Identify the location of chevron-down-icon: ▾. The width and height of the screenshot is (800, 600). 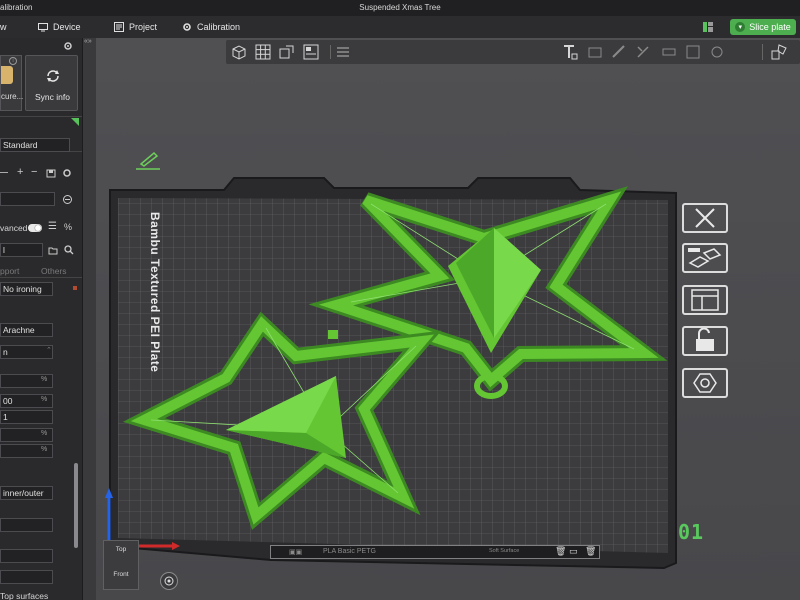
(740, 27).